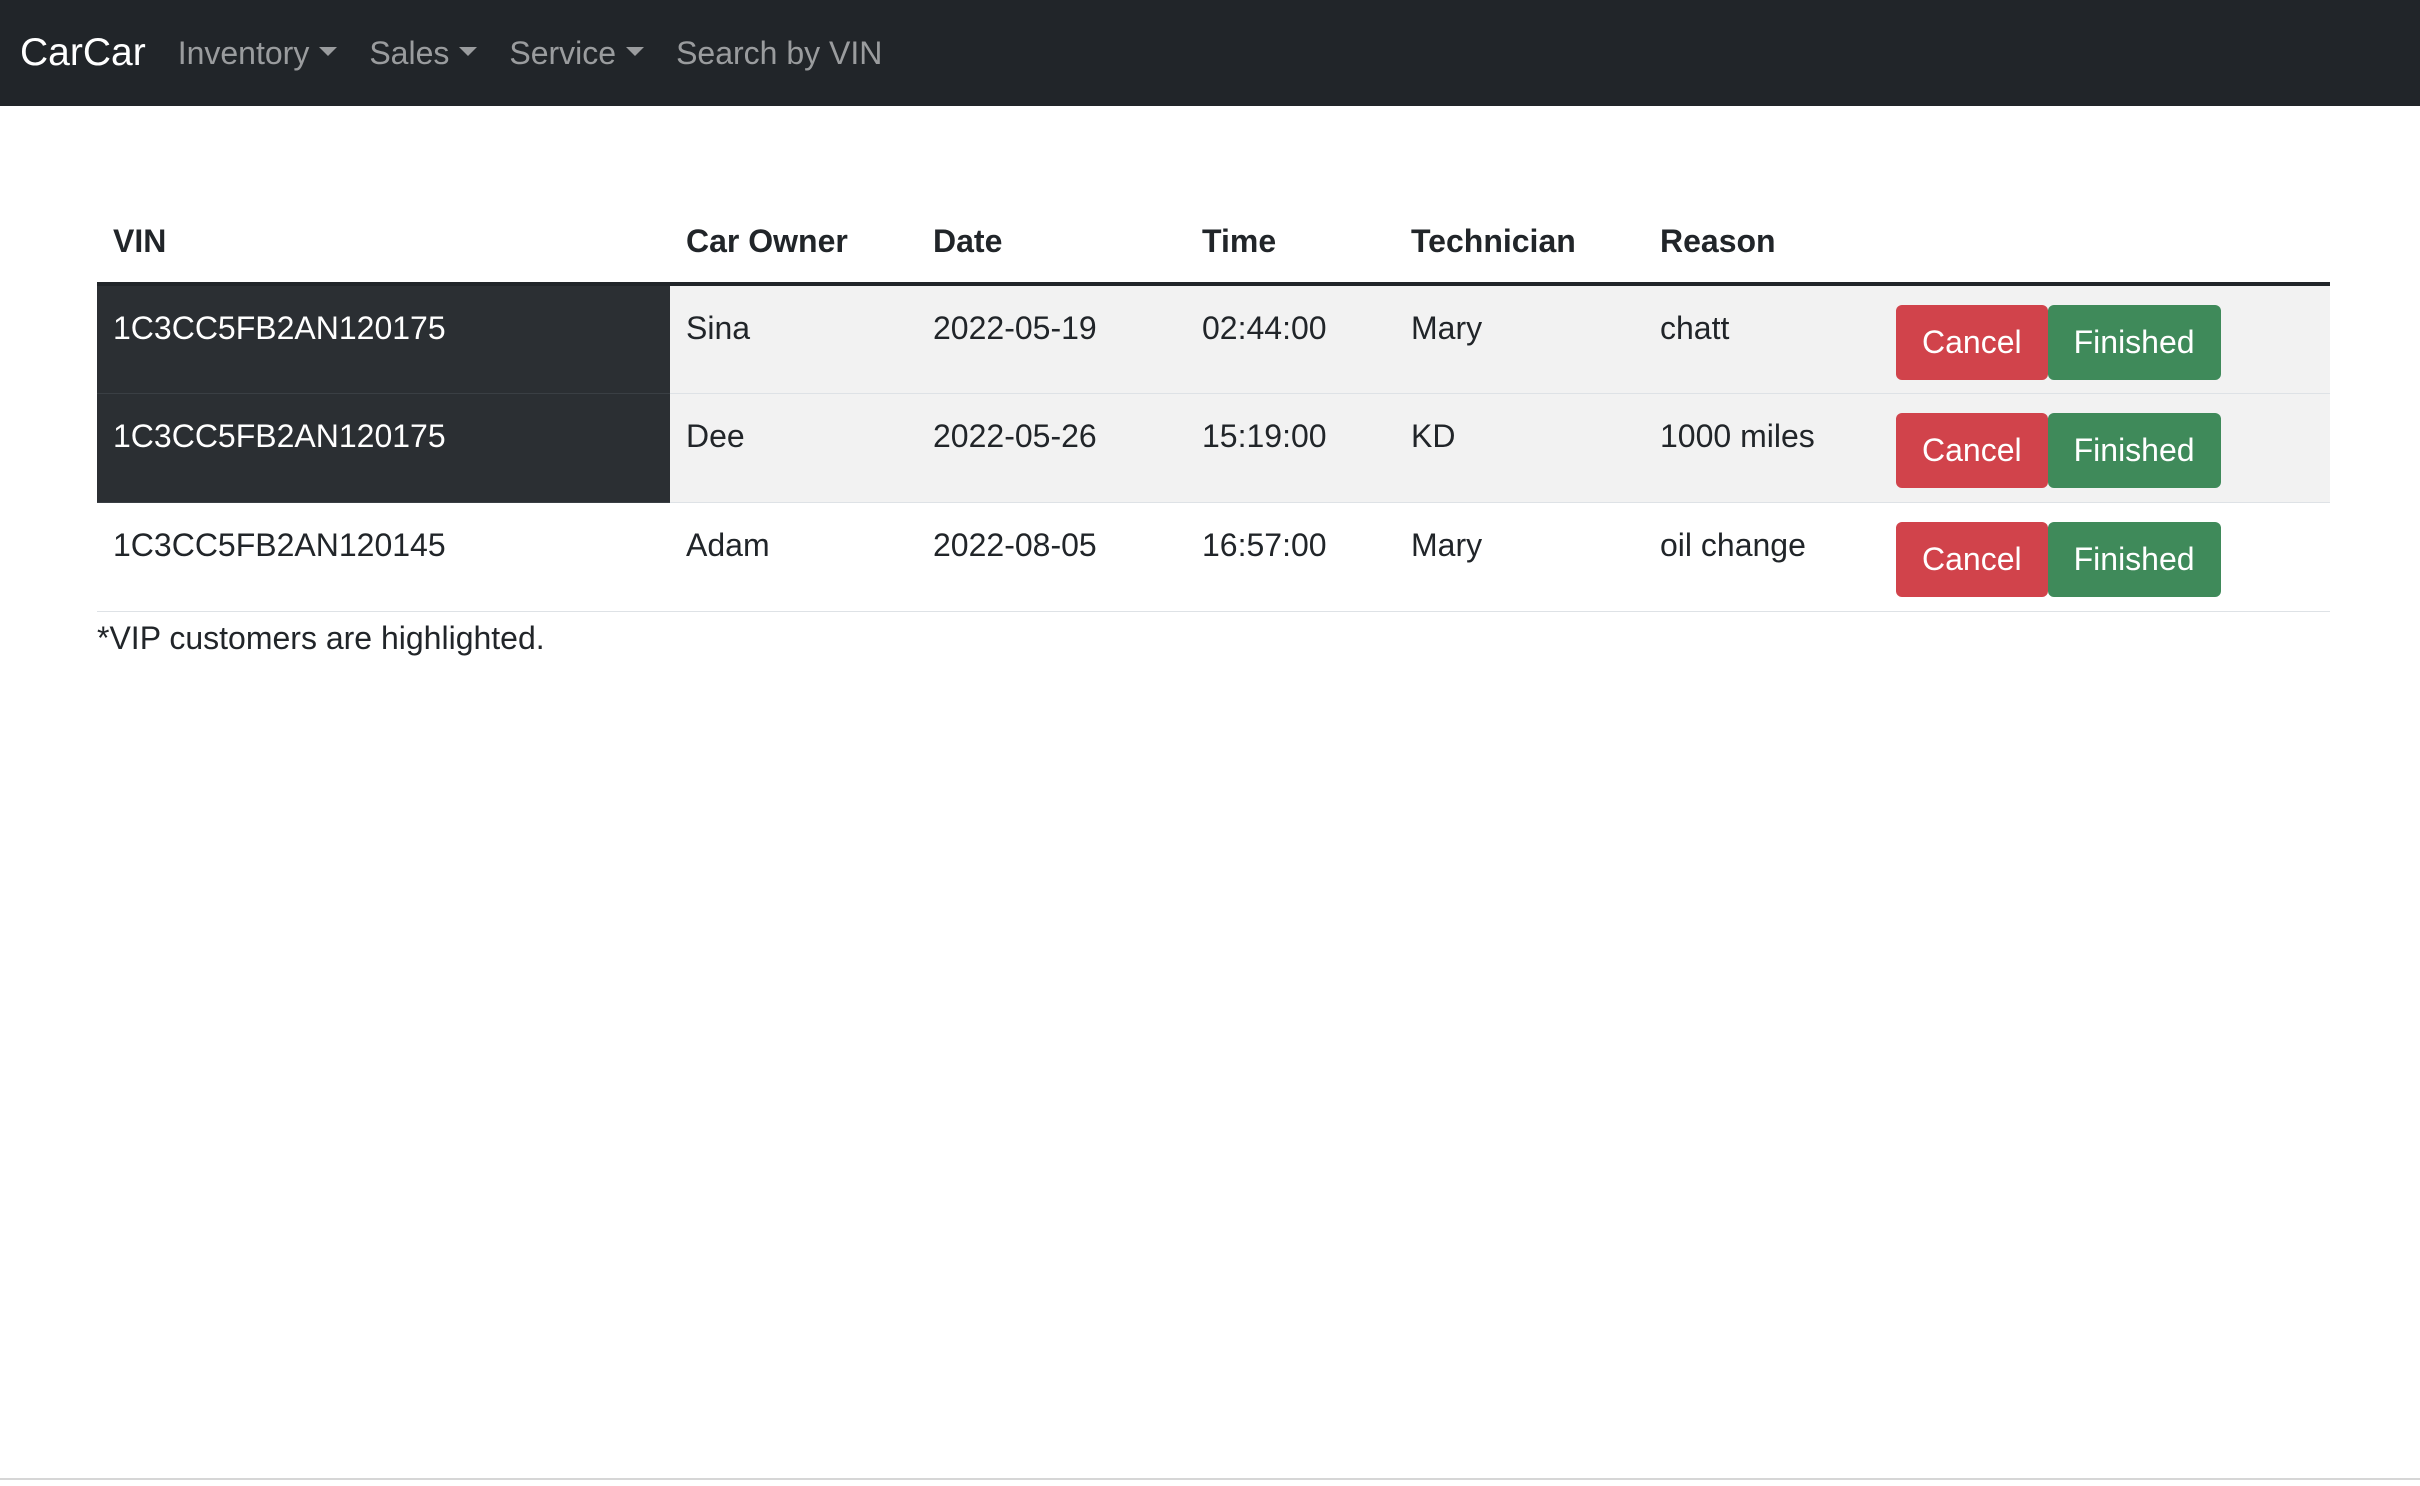 This screenshot has height=1486, width=2420. What do you see at coordinates (1290, 243) in the screenshot?
I see `header-time: Time` at bounding box center [1290, 243].